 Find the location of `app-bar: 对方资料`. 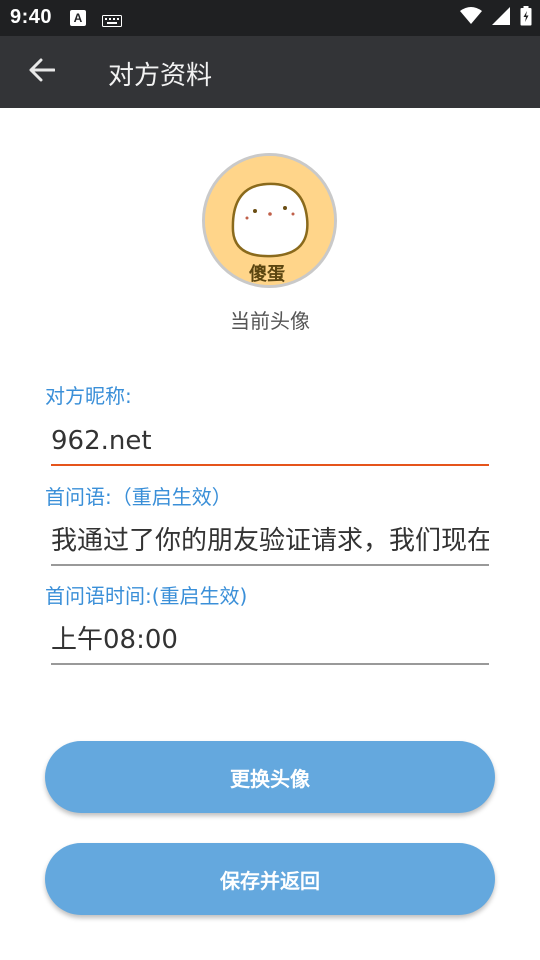

app-bar: 对方资料 is located at coordinates (270, 72).